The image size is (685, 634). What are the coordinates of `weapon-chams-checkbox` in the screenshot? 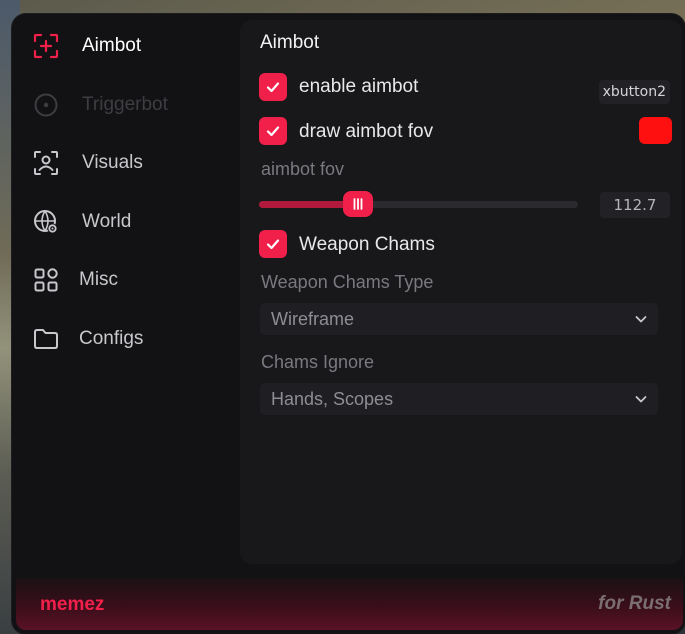 It's located at (273, 244).